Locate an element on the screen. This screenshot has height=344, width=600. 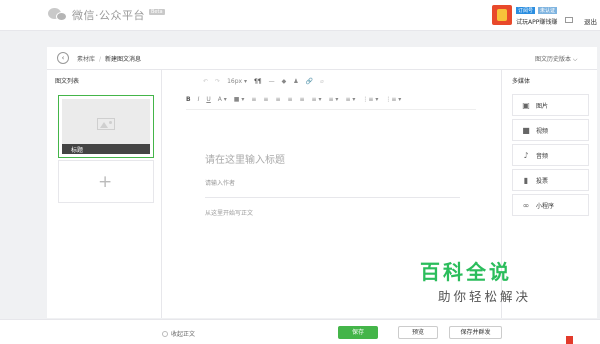
breadcrumb: 素材库 / 新建图文消息 is located at coordinates (109, 58).